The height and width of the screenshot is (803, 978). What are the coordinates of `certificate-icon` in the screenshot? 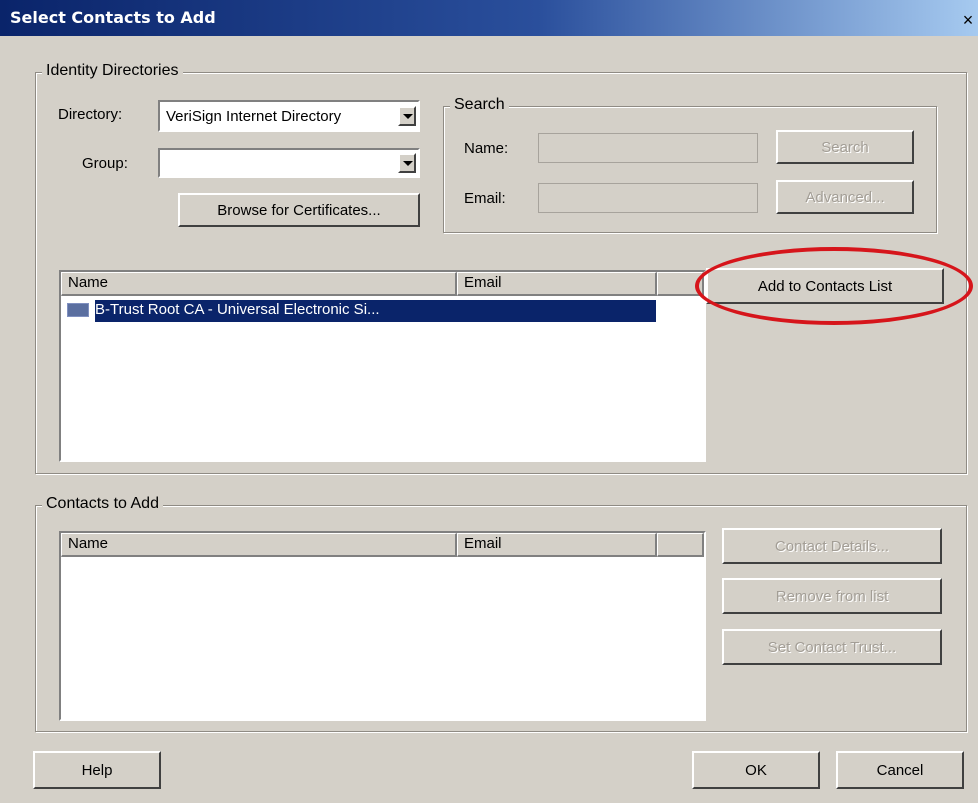 It's located at (78, 310).